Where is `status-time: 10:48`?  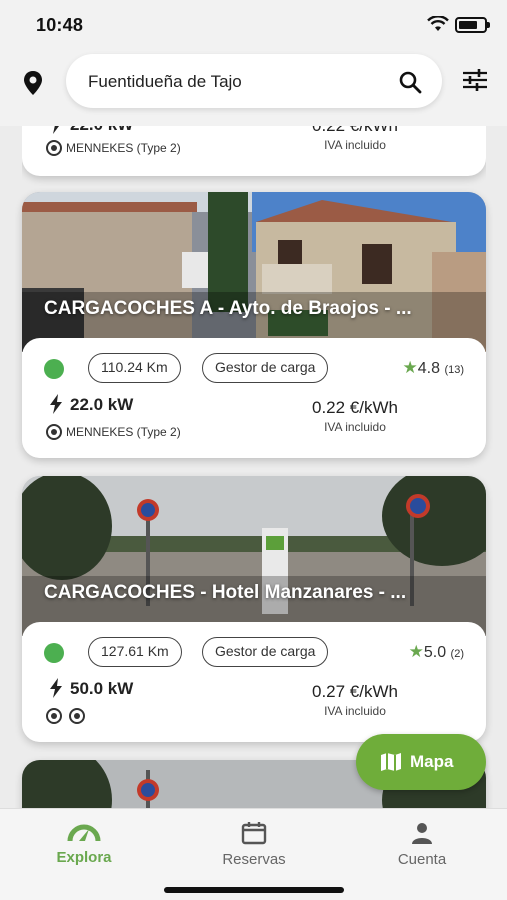
status-time: 10:48 is located at coordinates (60, 25).